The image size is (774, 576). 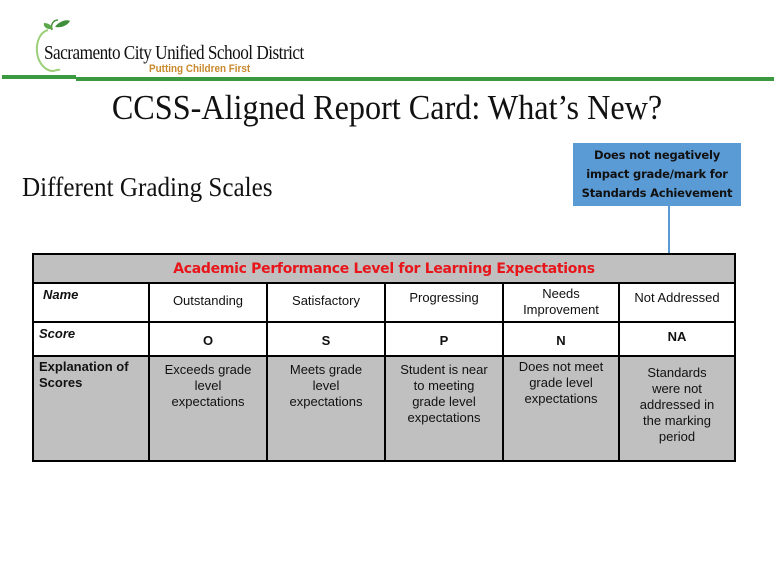 I want to click on score-cell: N, so click(x=562, y=339).